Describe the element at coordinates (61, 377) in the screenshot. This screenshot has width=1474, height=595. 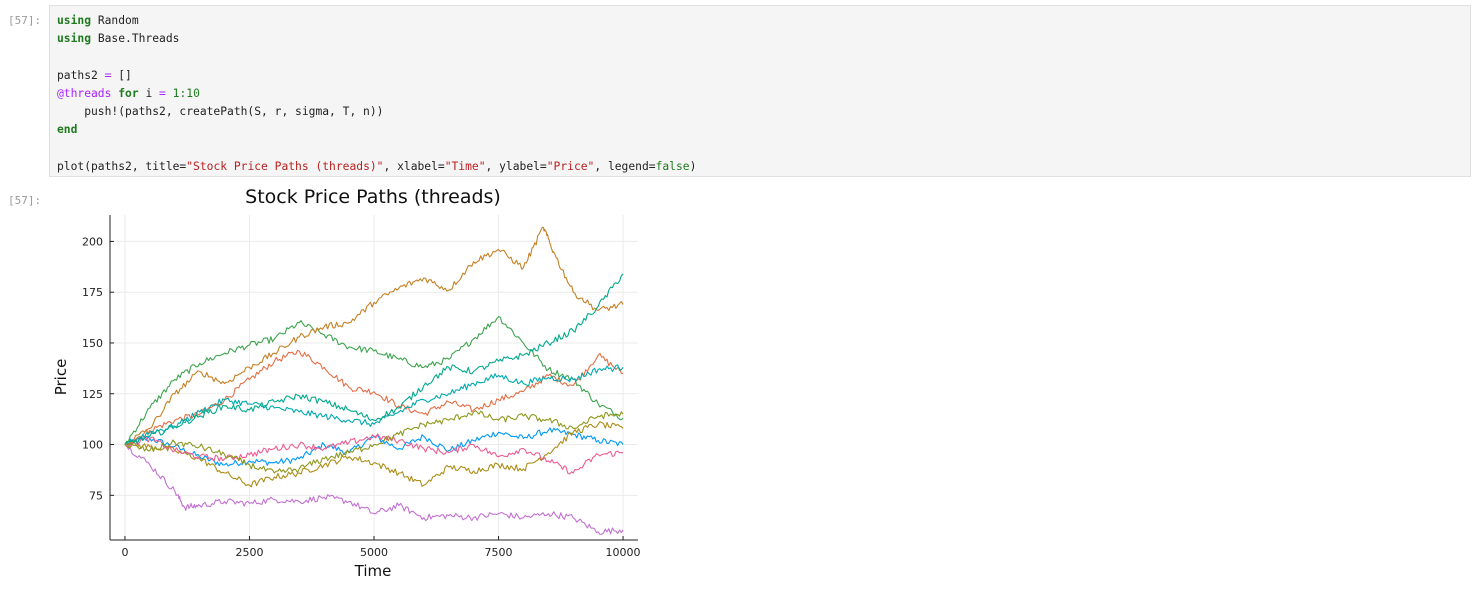
I see `y-axis-label: Price` at that location.